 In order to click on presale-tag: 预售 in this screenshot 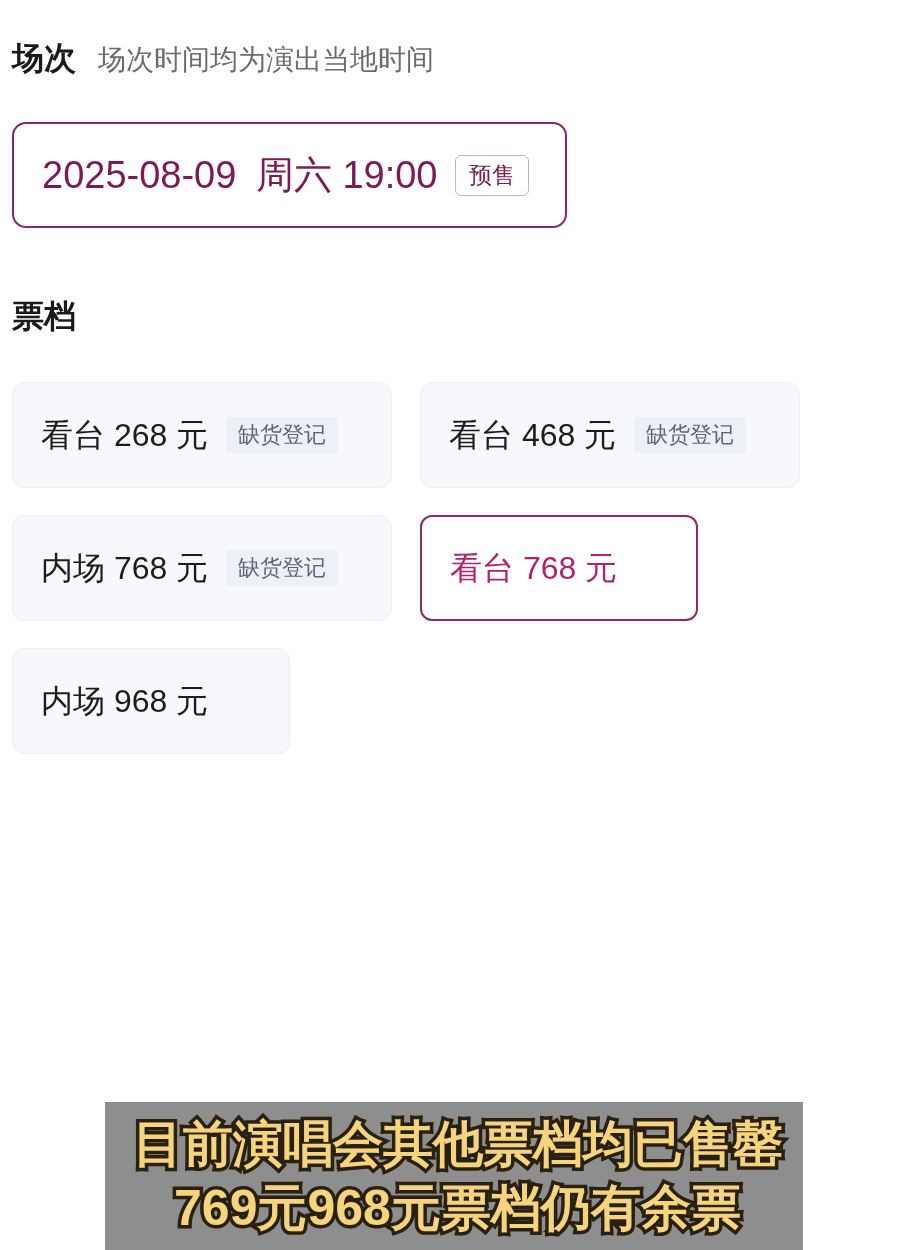, I will do `click(492, 175)`.